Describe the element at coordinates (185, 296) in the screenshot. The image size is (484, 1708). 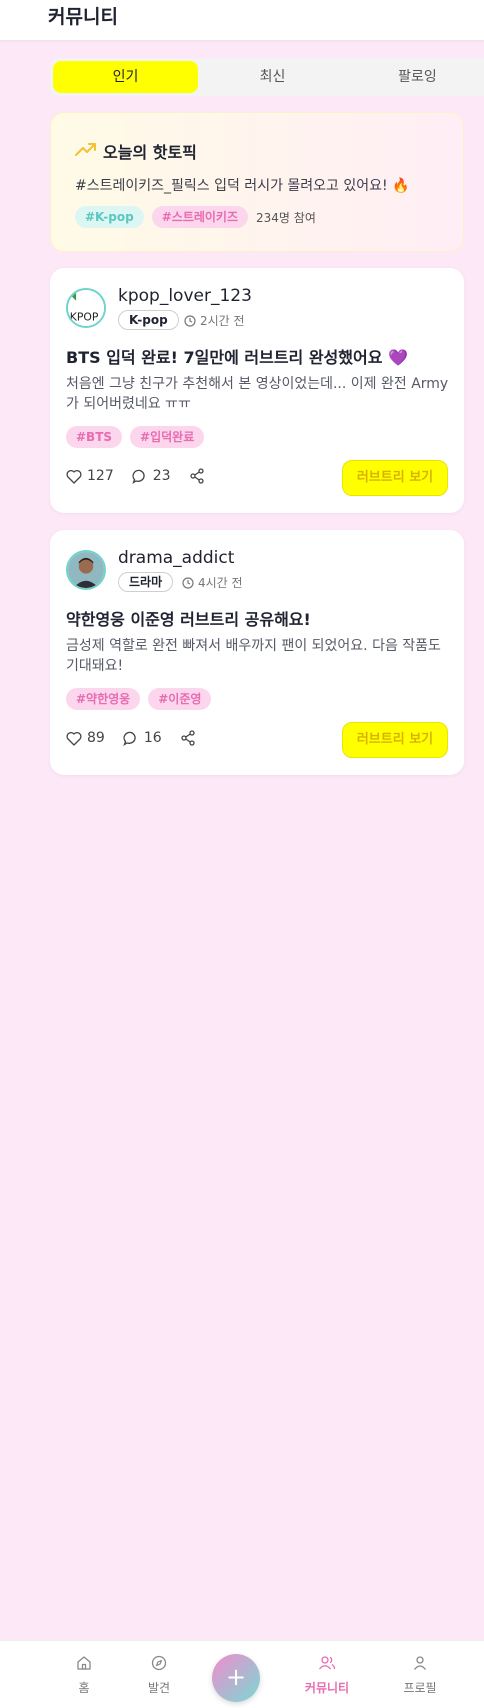
I see `username: kpop_lover_123` at that location.